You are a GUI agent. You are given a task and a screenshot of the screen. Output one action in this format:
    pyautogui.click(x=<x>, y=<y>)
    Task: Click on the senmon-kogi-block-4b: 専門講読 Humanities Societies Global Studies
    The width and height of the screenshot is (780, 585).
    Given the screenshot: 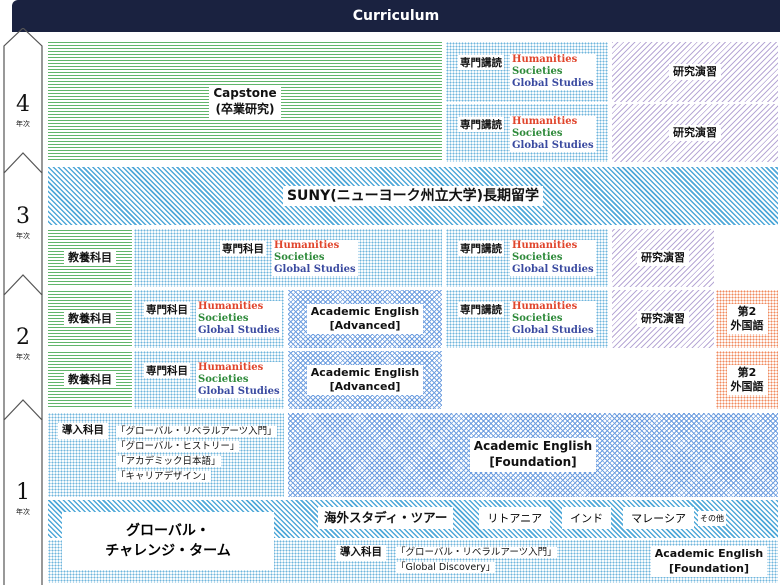 What is the action you would take?
    pyautogui.click(x=527, y=133)
    